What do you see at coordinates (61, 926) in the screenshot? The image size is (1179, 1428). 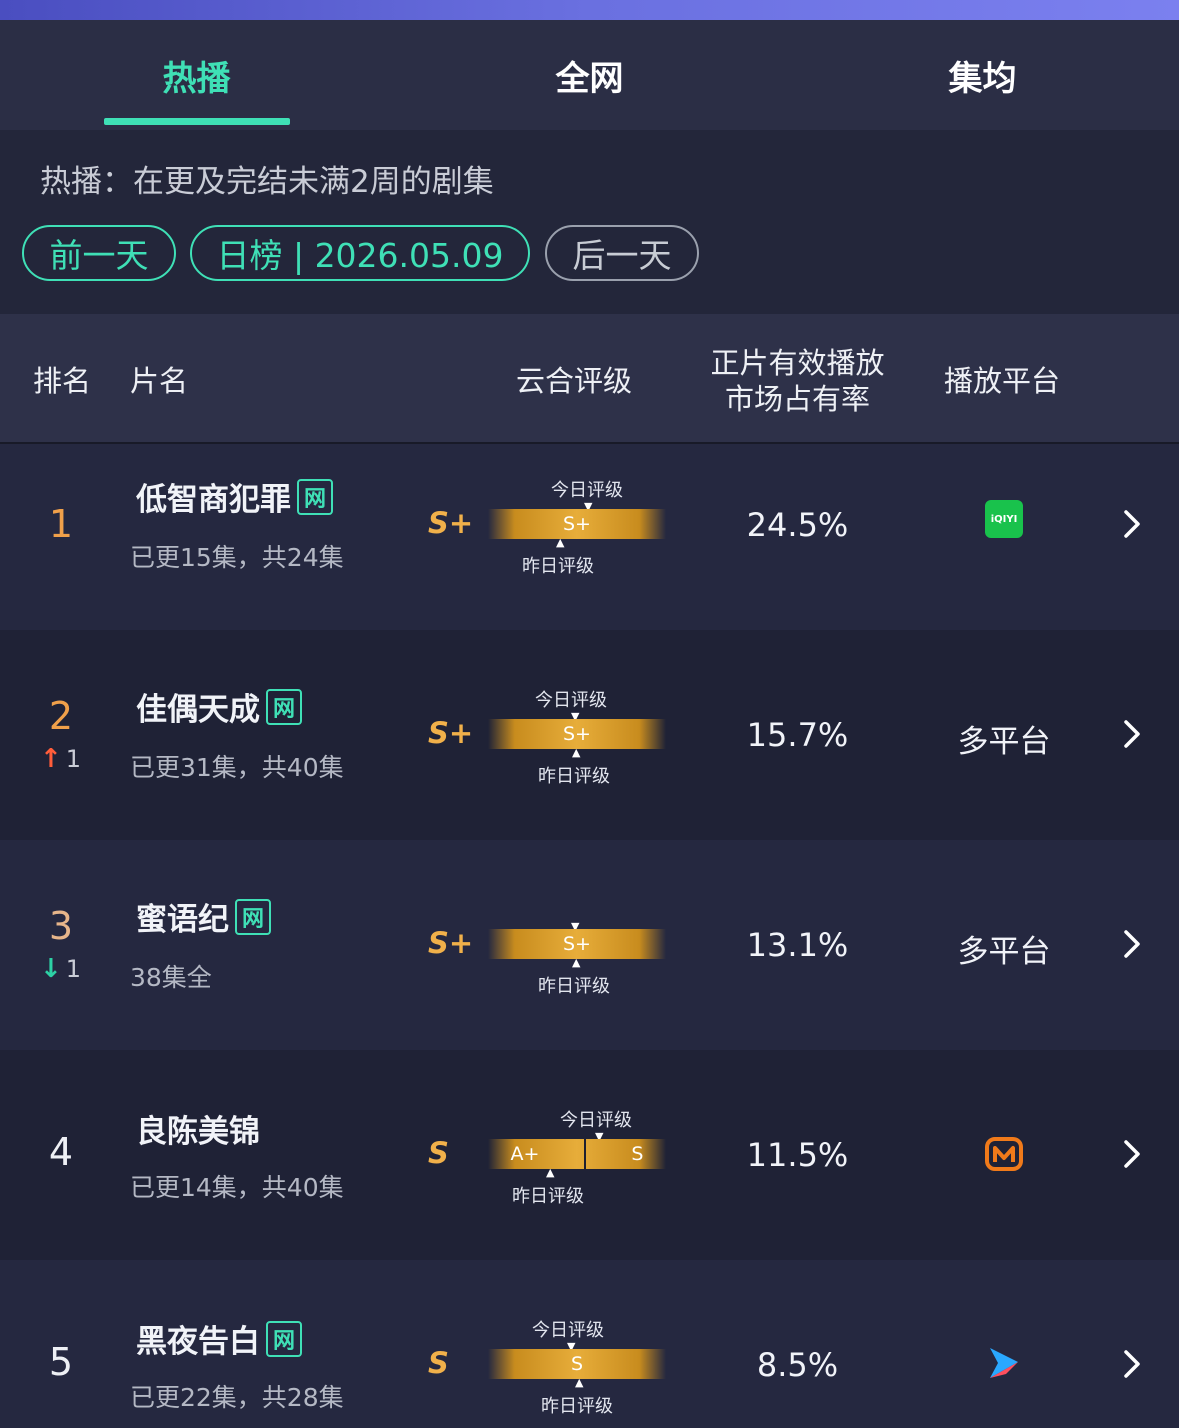 I see `rank-number: 3` at bounding box center [61, 926].